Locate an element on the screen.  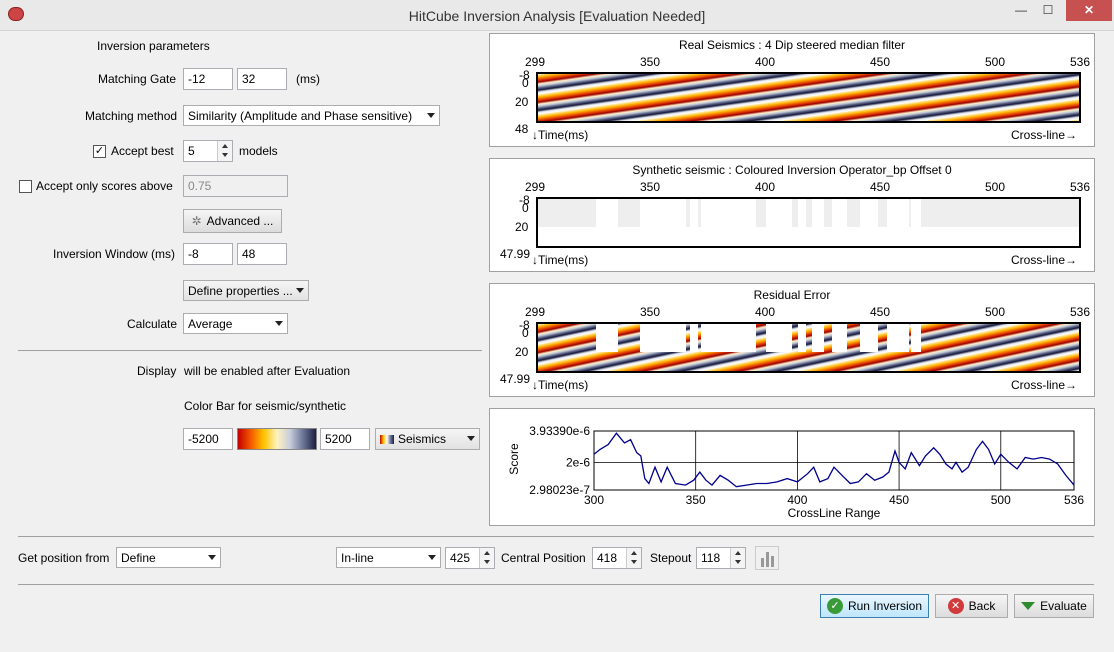
central-position-stepper: 418 is located at coordinates (617, 558).